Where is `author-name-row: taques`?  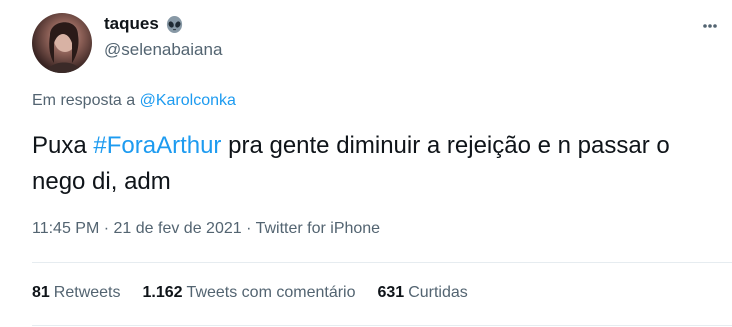 author-name-row: taques is located at coordinates (144, 24).